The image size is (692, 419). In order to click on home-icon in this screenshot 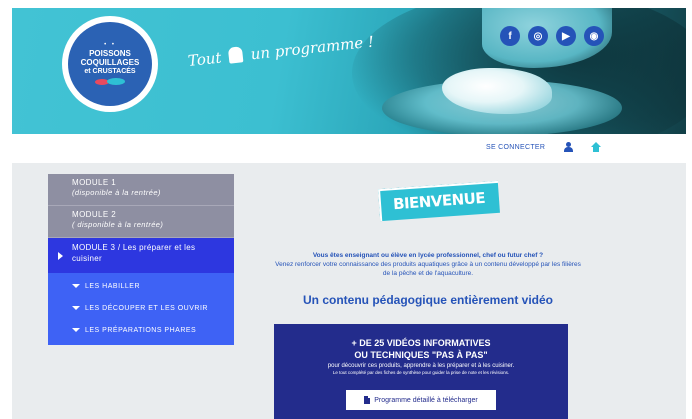, I will do `click(596, 147)`.